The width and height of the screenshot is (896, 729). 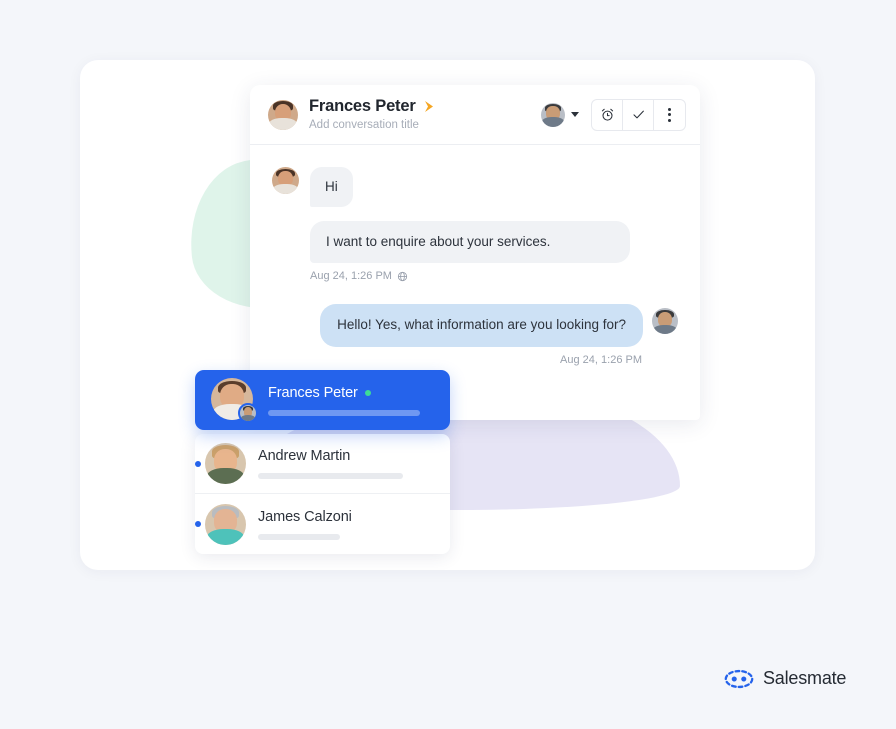 What do you see at coordinates (304, 456) in the screenshot?
I see `contact-name: Andrew Martin` at bounding box center [304, 456].